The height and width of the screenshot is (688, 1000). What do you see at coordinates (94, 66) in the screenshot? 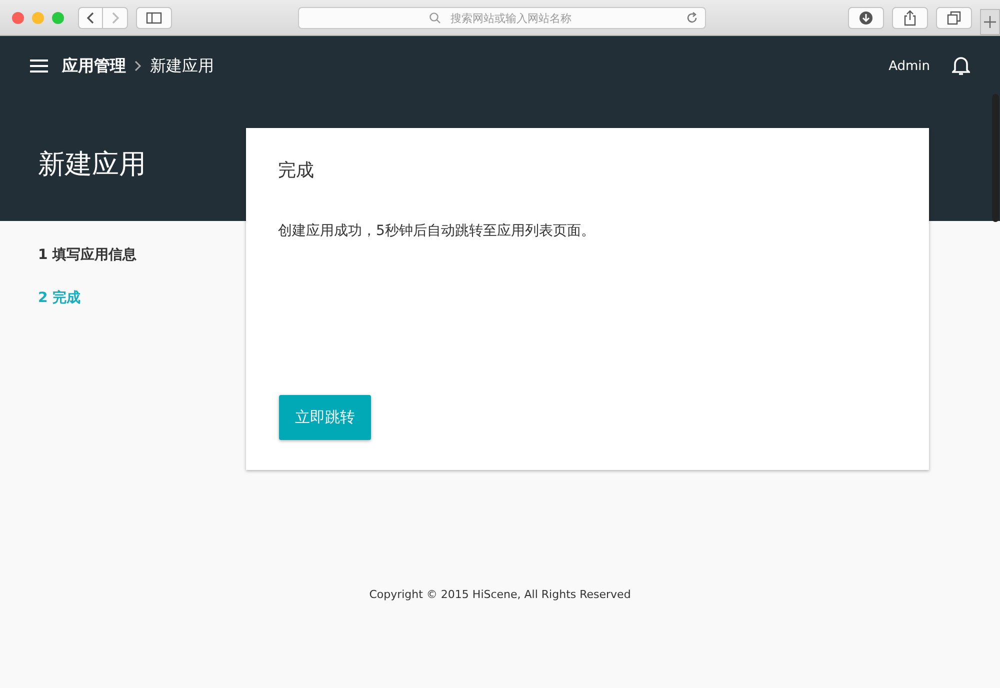
I see `breadcrumb-link: 应用管理` at bounding box center [94, 66].